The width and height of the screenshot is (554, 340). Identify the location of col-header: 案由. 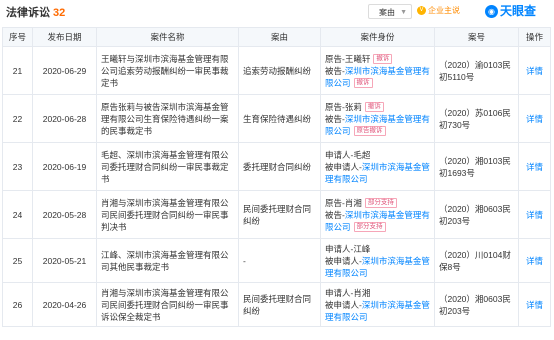
(279, 37).